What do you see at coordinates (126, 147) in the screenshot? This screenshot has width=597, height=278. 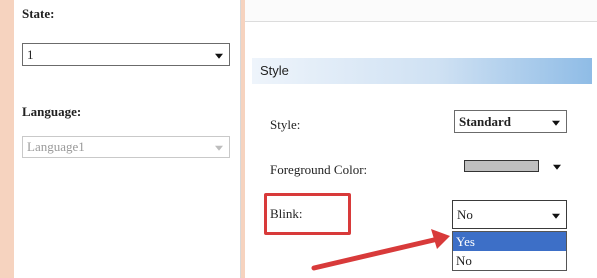 I see `language-select: Language1` at bounding box center [126, 147].